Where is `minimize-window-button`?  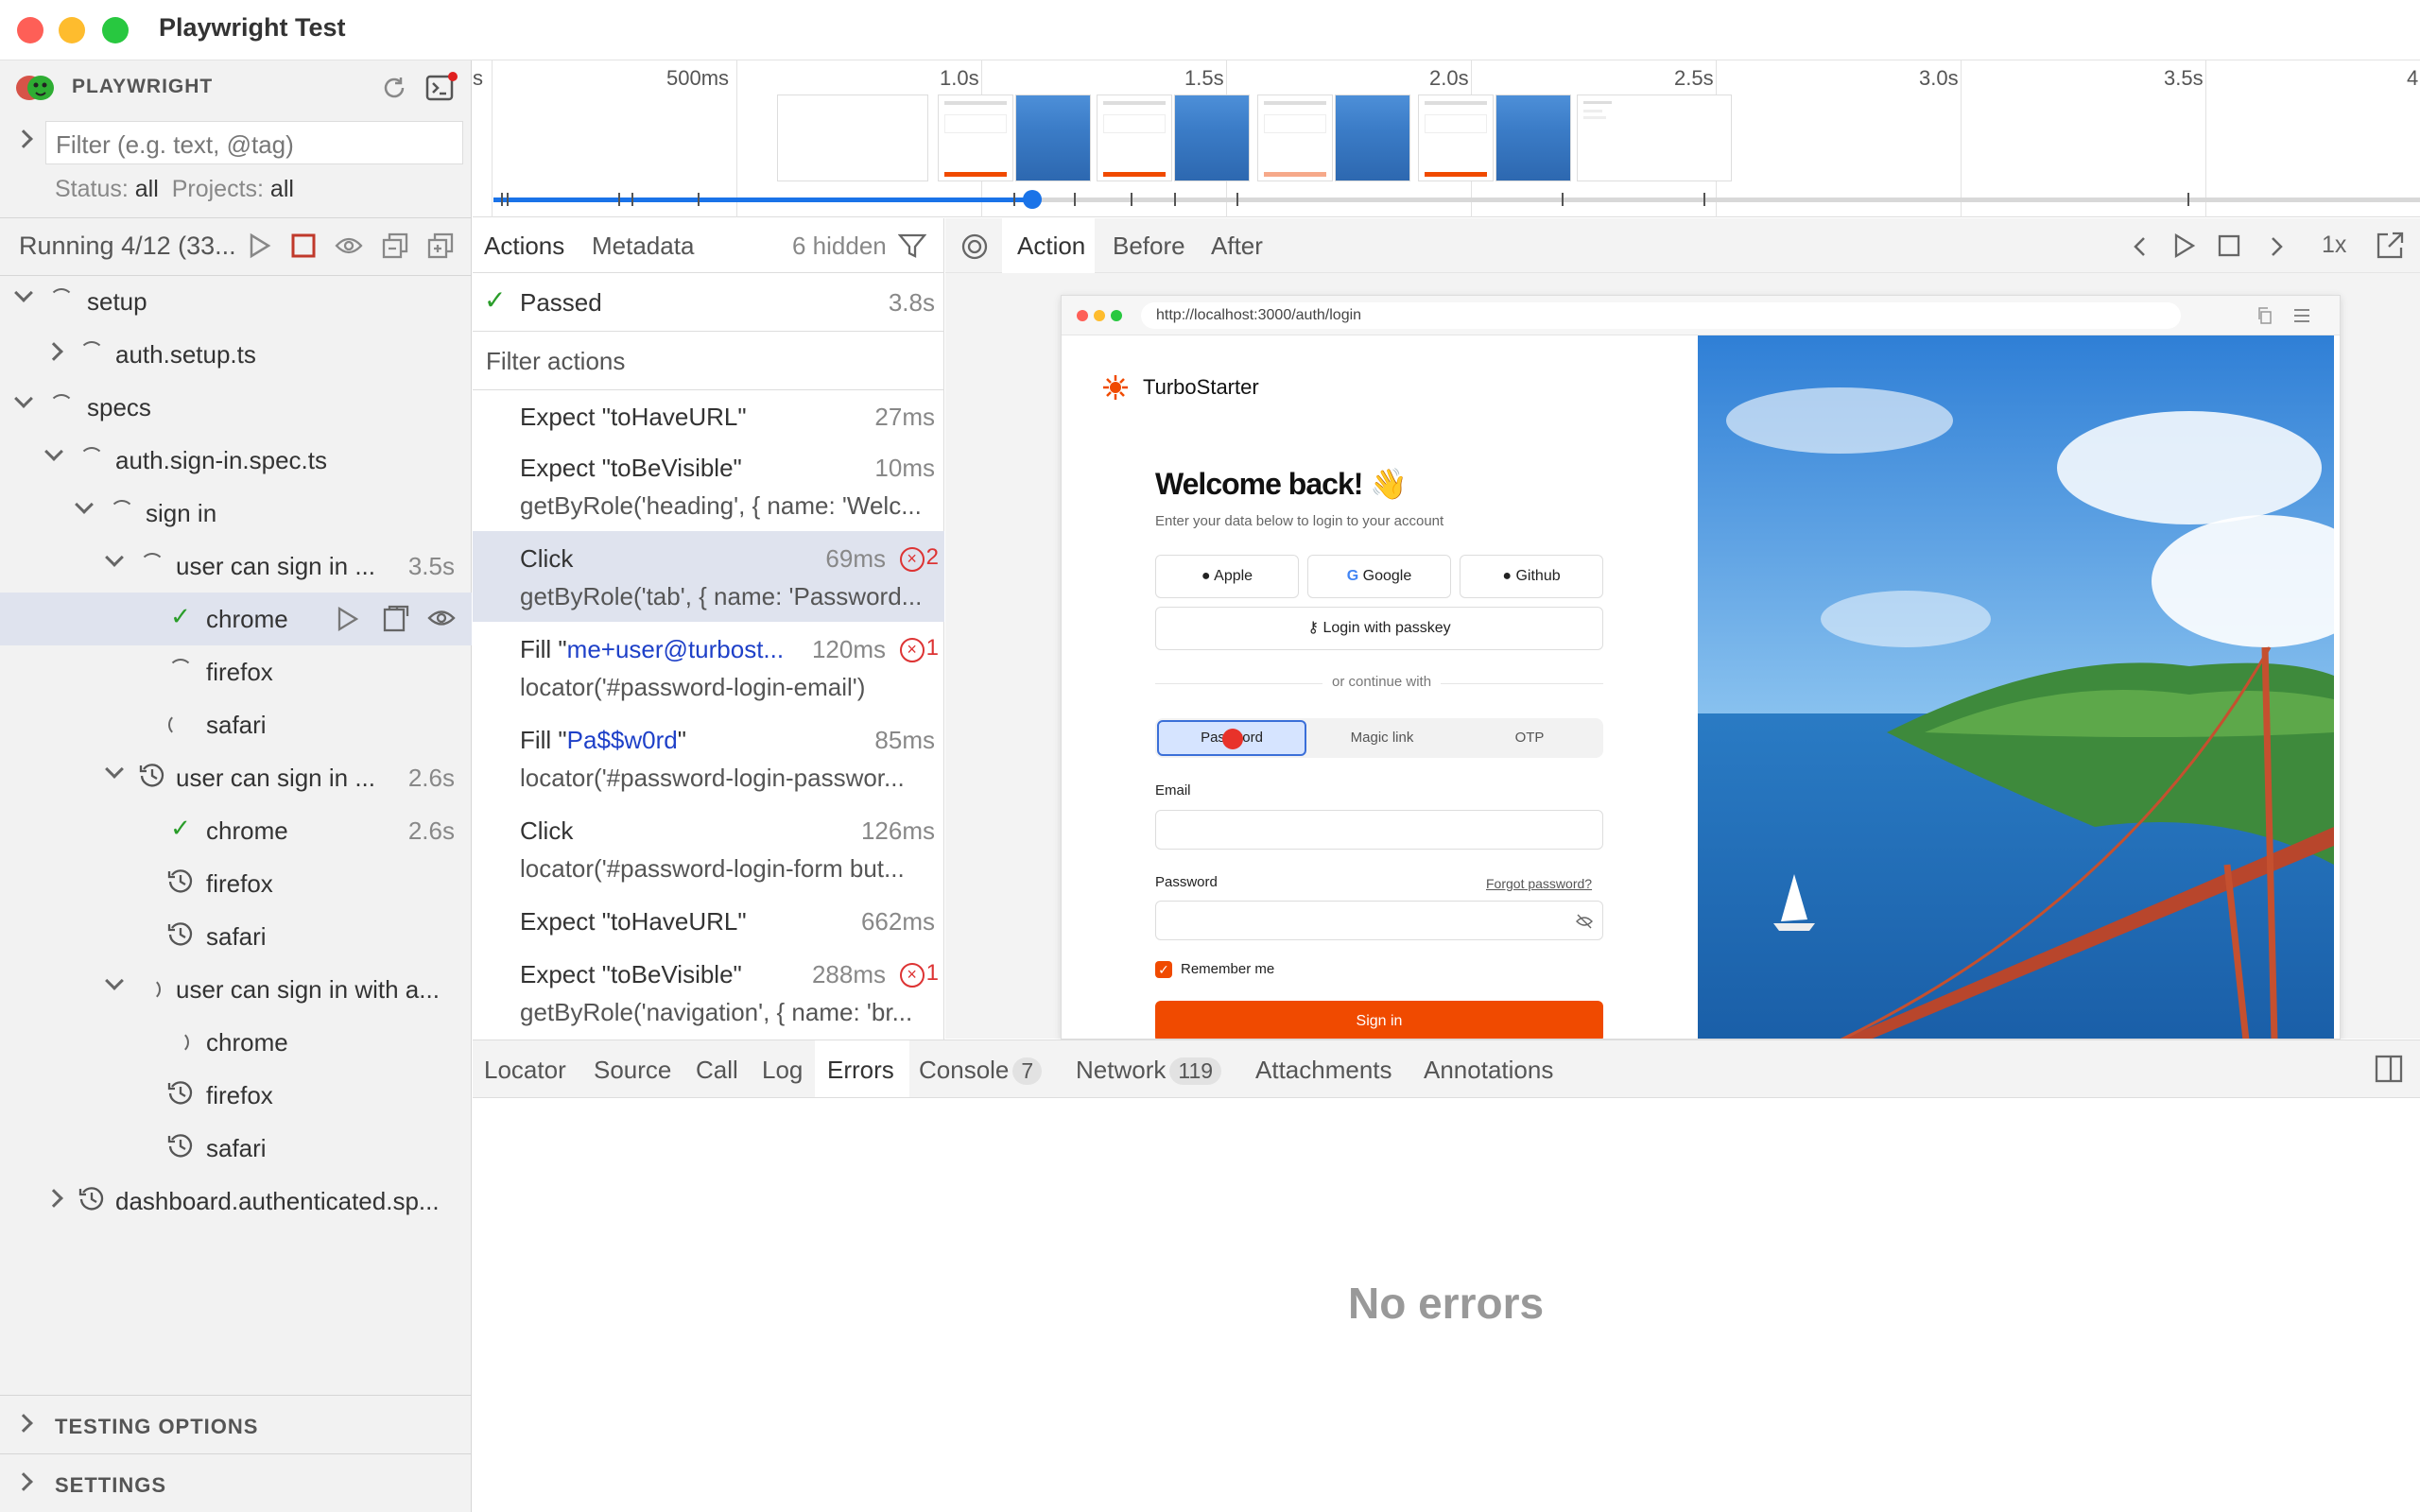 minimize-window-button is located at coordinates (72, 30).